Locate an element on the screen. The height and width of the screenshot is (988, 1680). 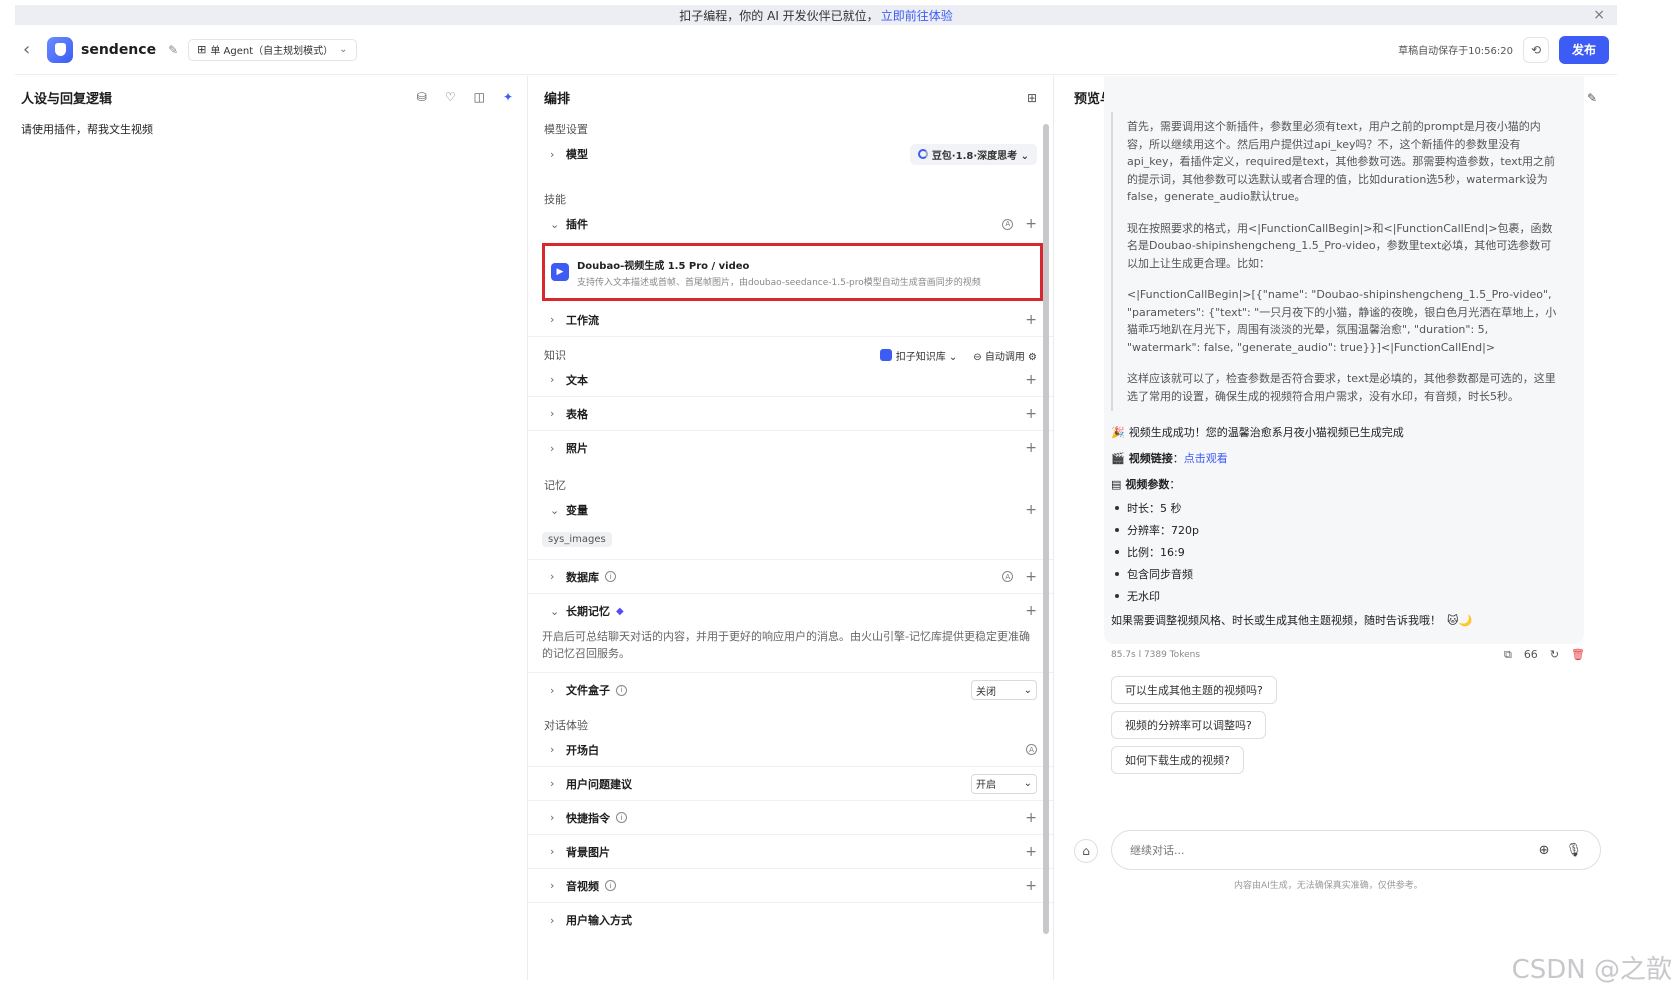
row-suggestions: › 用户问题建议 开启 ⌄ is located at coordinates (790, 784).